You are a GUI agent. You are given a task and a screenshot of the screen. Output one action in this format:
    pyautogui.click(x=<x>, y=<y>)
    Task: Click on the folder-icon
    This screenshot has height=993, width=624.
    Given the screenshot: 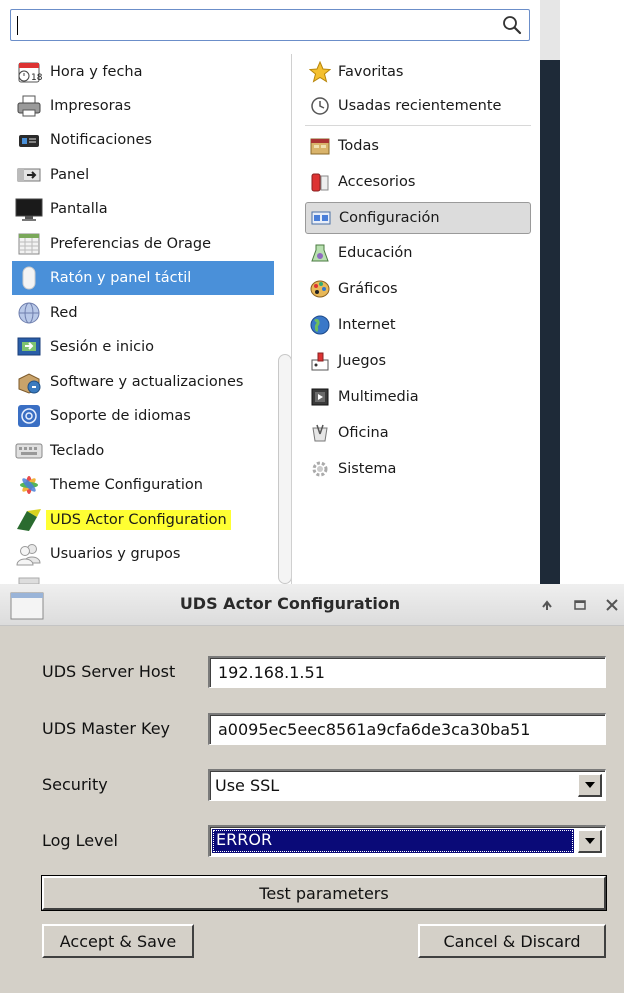 What is the action you would take?
    pyautogui.click(x=320, y=146)
    